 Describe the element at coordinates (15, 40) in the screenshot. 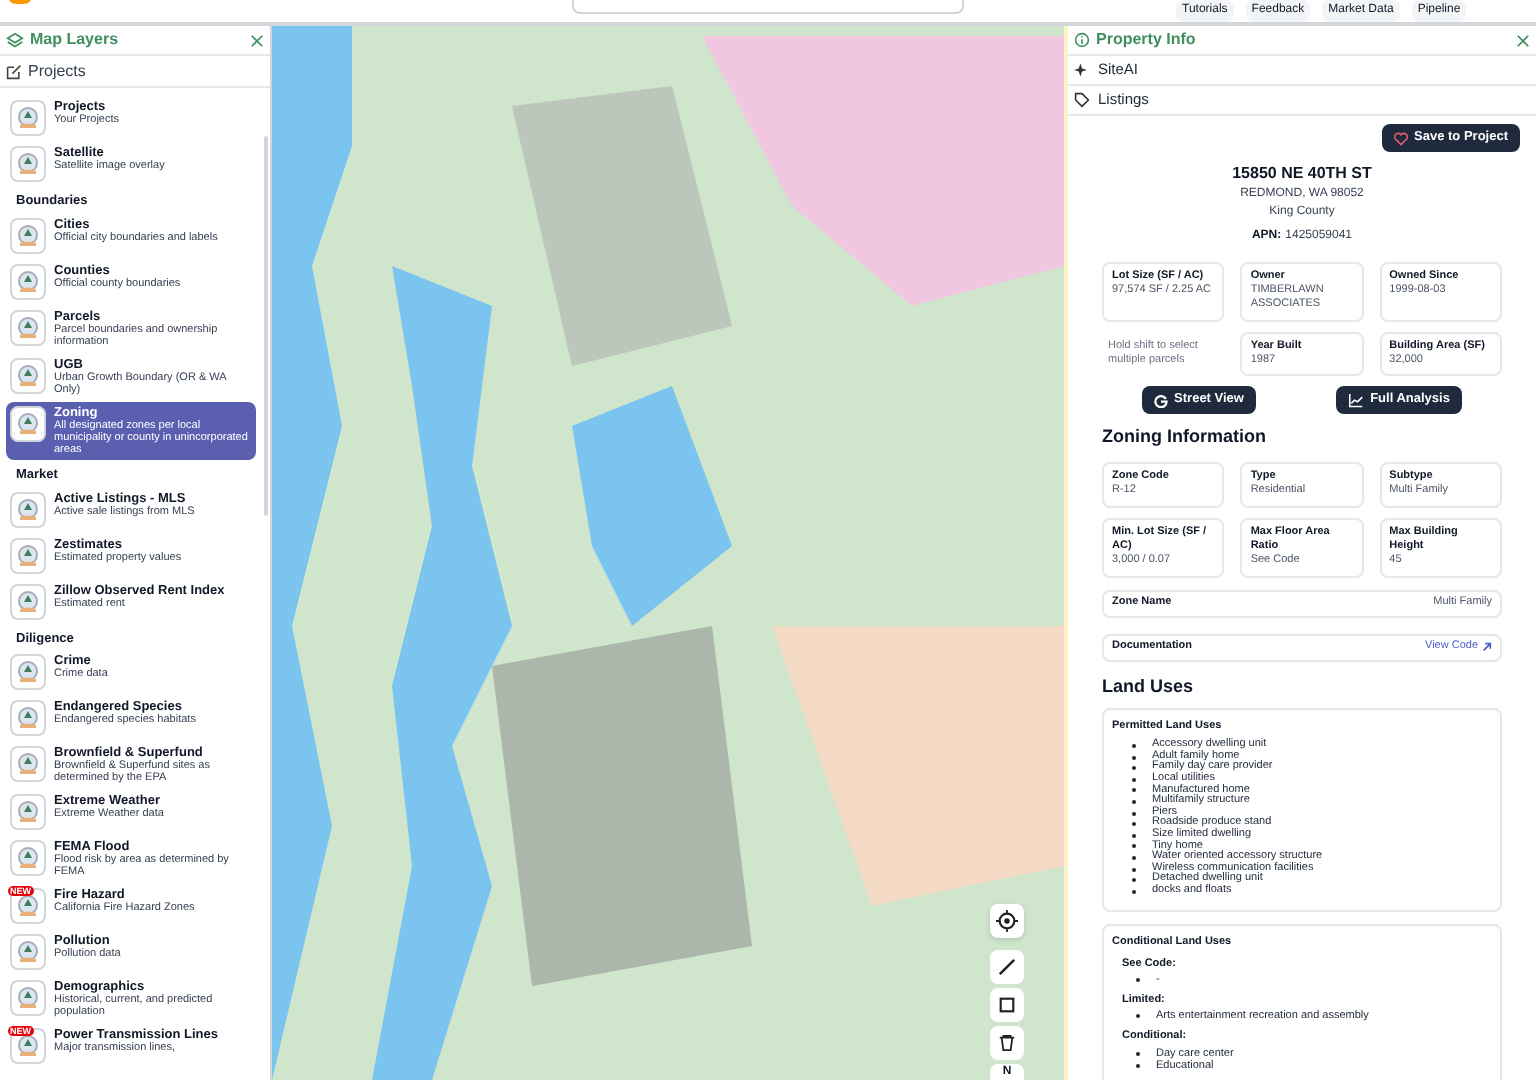

I see `layers-icon` at that location.